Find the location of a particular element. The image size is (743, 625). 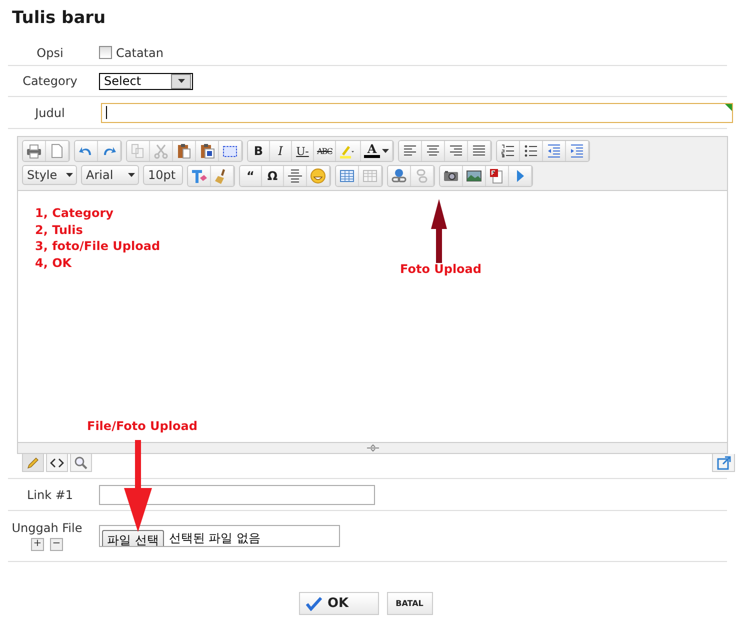

link-icon is located at coordinates (399, 176).